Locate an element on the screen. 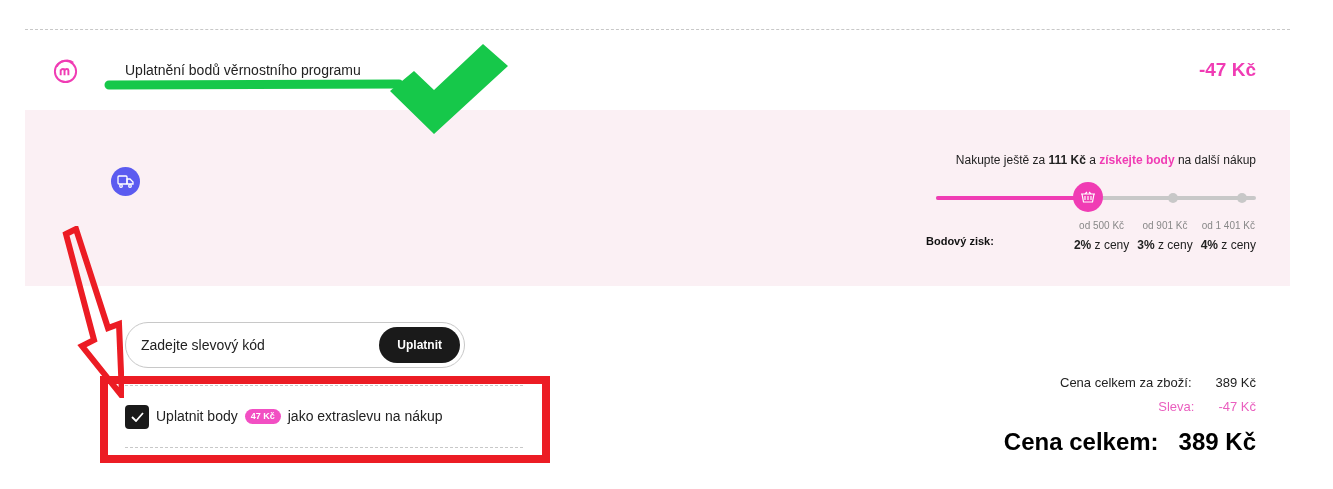 Image resolution: width=1333 pixels, height=489 pixels. summary-label: Cena celkem: is located at coordinates (1081, 442).